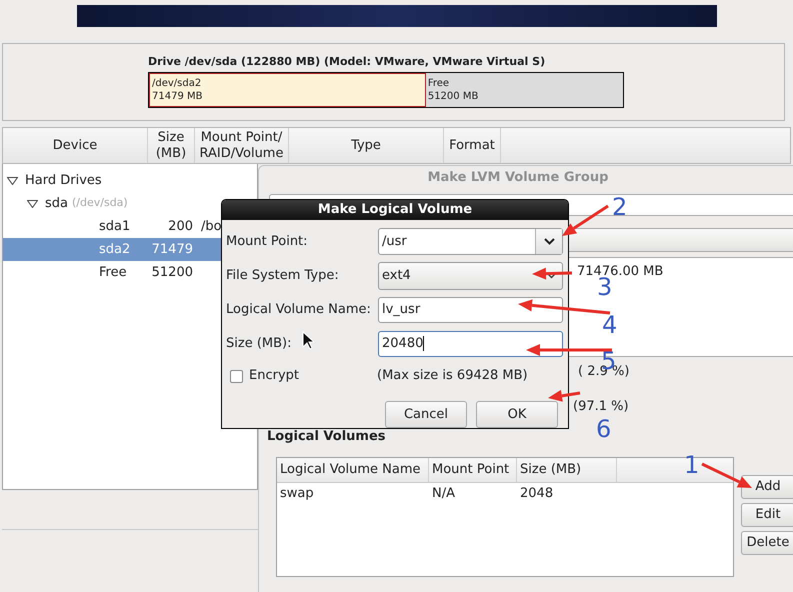 This screenshot has width=793, height=592. Describe the element at coordinates (326, 437) in the screenshot. I see `section-title: Logical Volumes` at that location.